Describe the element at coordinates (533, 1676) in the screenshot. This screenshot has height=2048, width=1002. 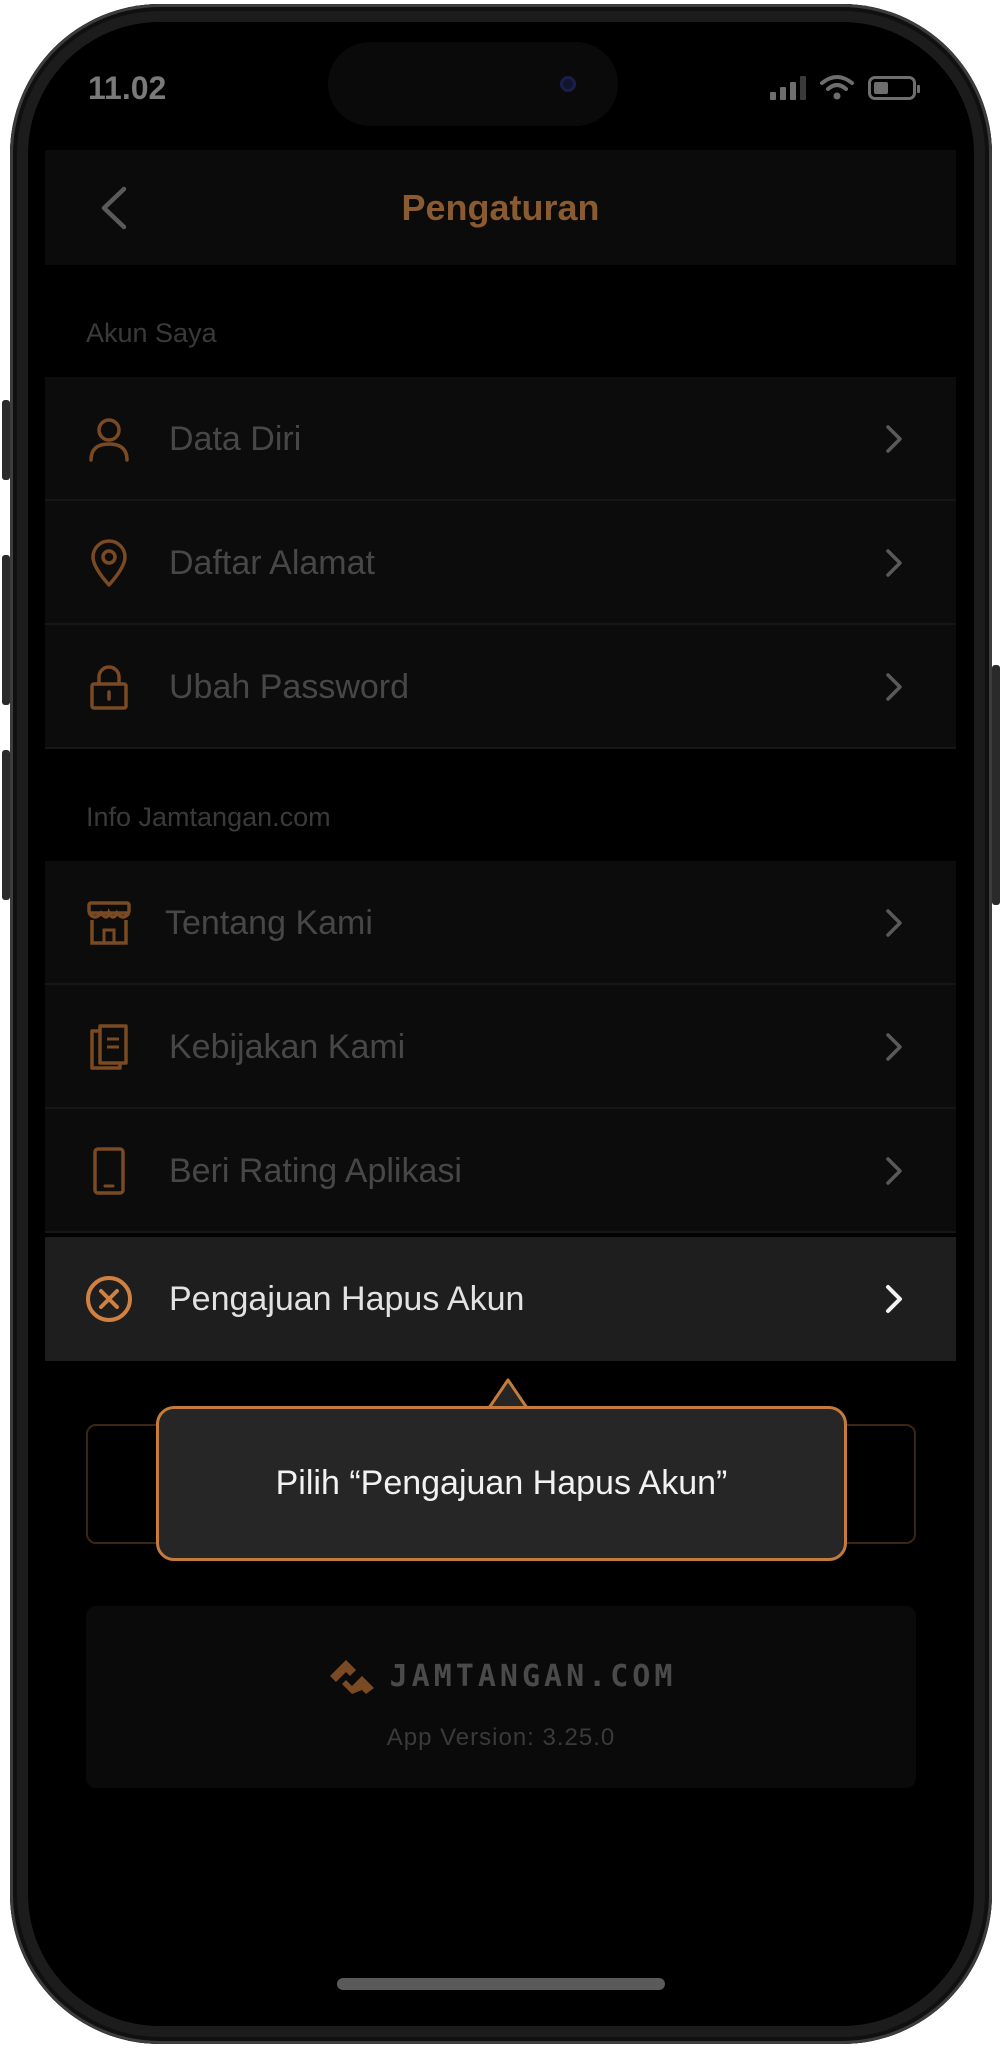
I see `brand-name: JAMTANGAN.COM` at that location.